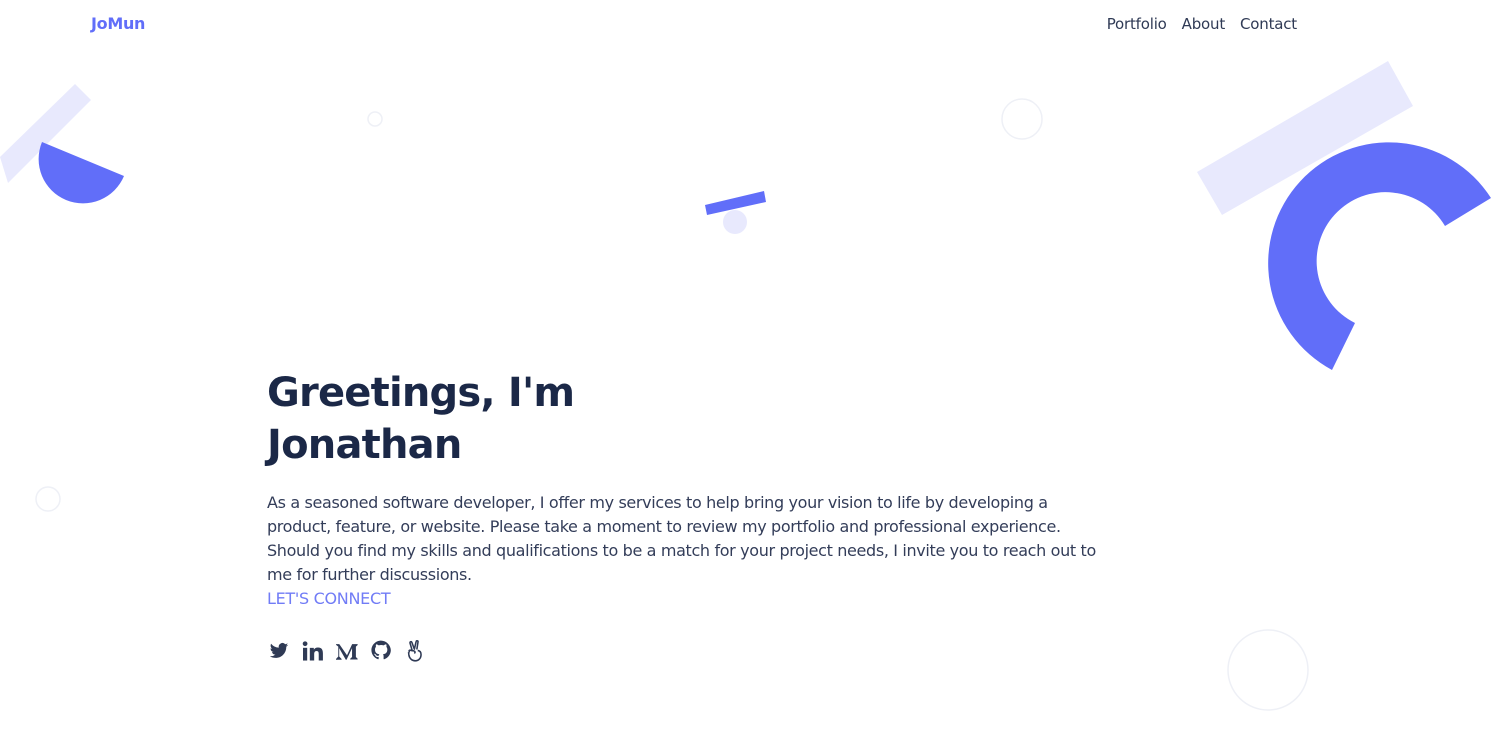 The height and width of the screenshot is (745, 1499). I want to click on social-link-linkedin, so click(312, 651).